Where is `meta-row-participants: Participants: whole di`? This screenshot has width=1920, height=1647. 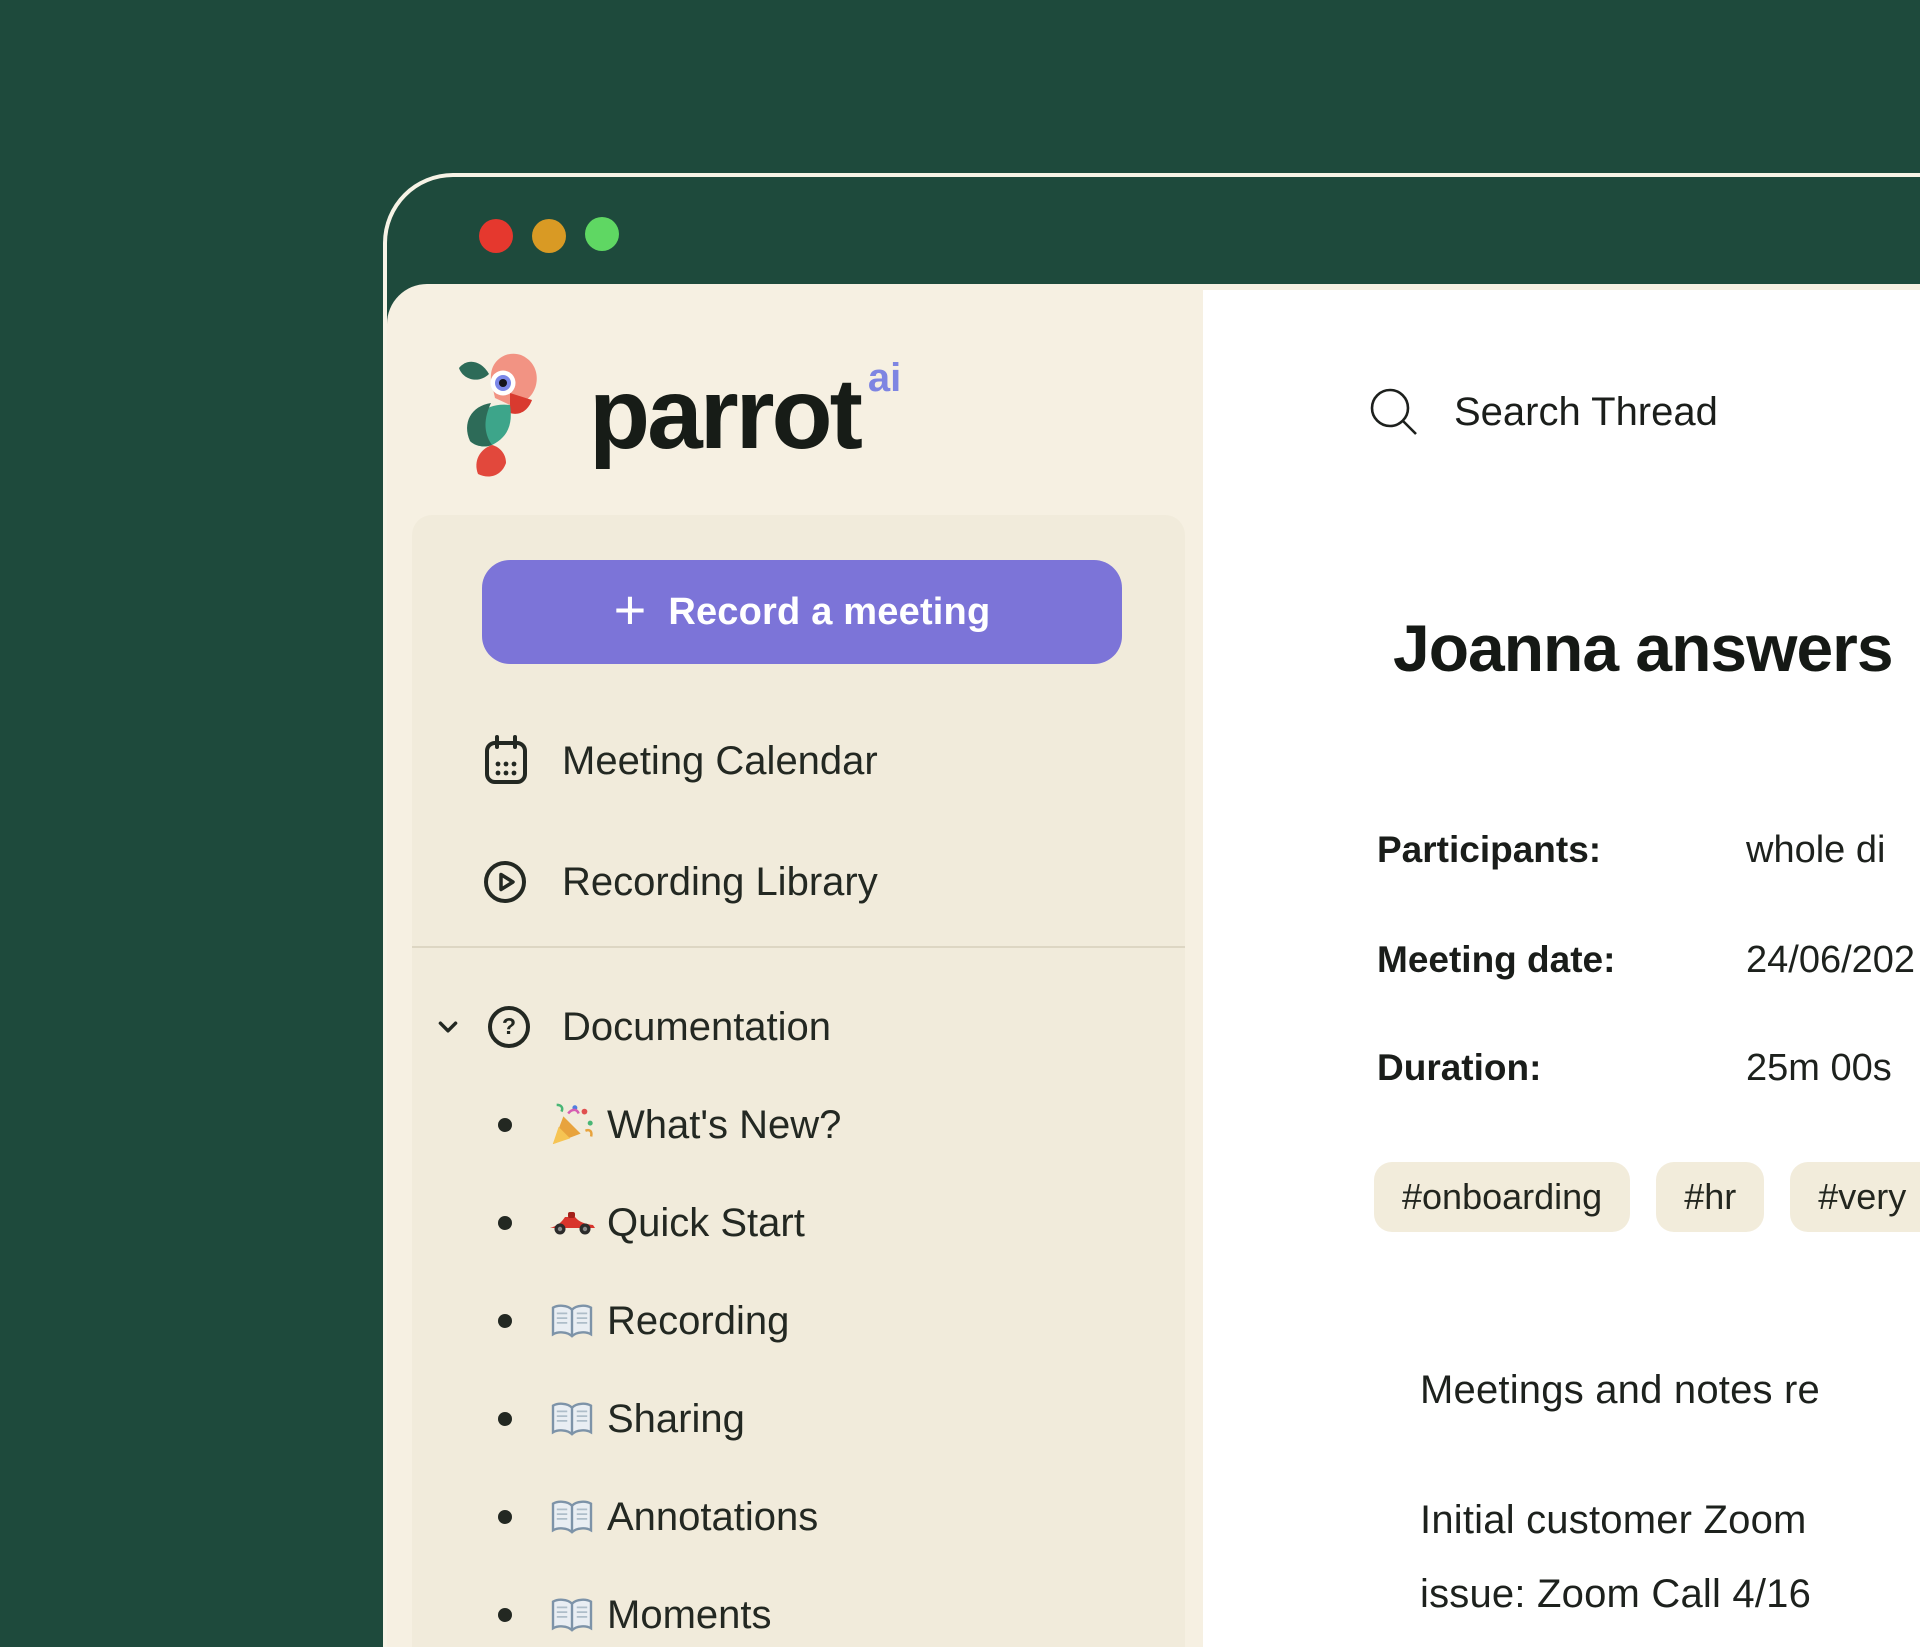 meta-row-participants: Participants: whole di is located at coordinates (1631, 850).